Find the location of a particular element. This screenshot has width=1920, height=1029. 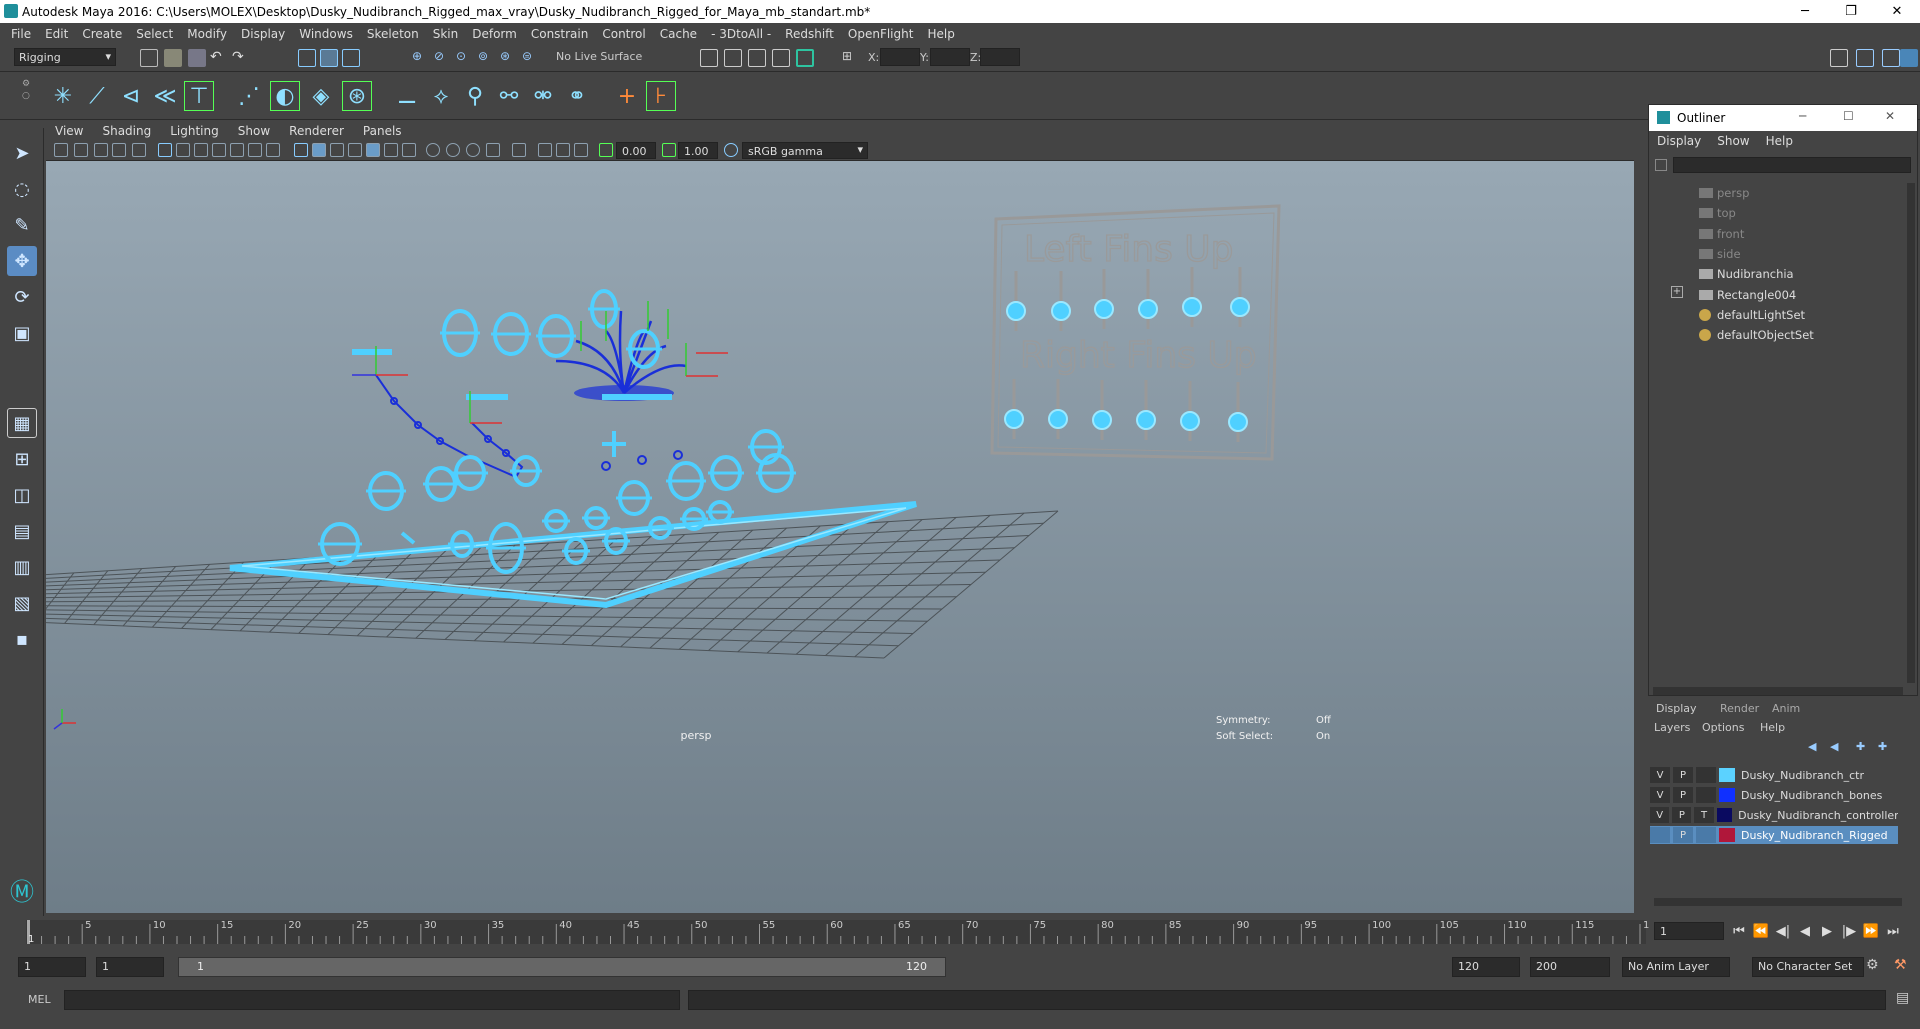

gate-mask-icon is located at coordinates (219, 150).